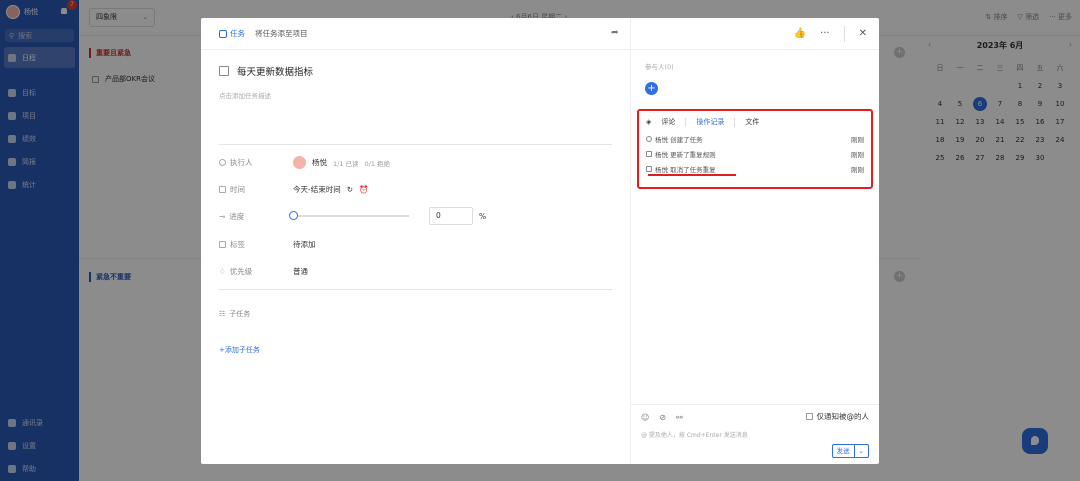 The image size is (1080, 481). Describe the element at coordinates (222, 216) in the screenshot. I see `progress-icon: ⊸` at that location.